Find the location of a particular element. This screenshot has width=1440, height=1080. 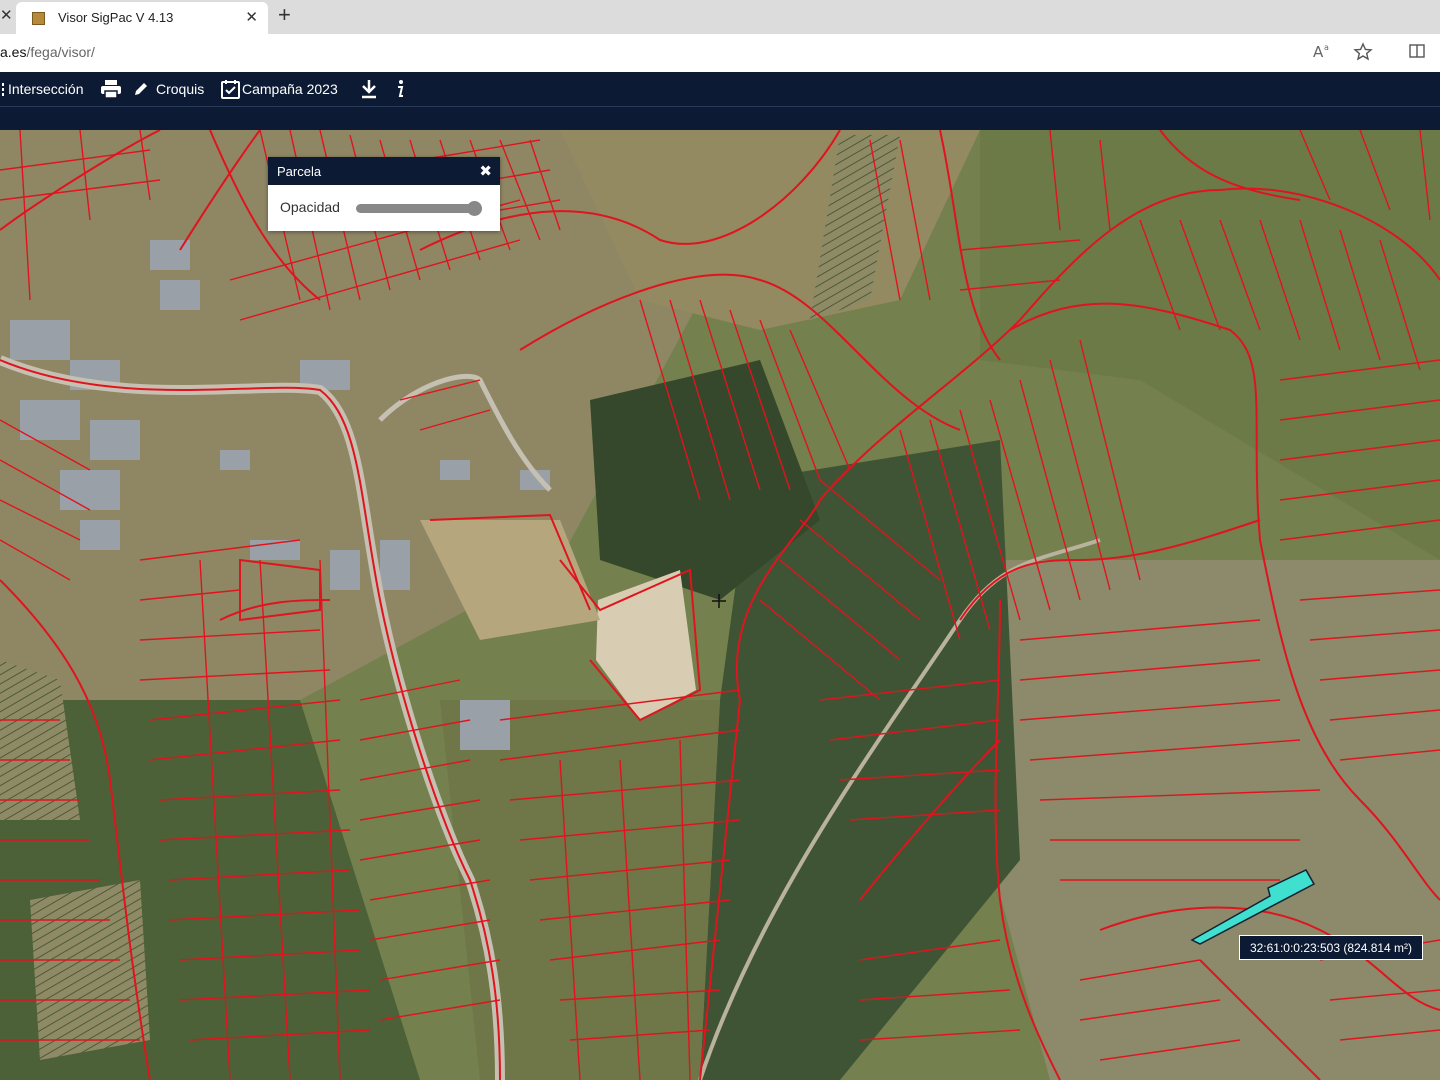

calendar-check-icon is located at coordinates (230, 89).